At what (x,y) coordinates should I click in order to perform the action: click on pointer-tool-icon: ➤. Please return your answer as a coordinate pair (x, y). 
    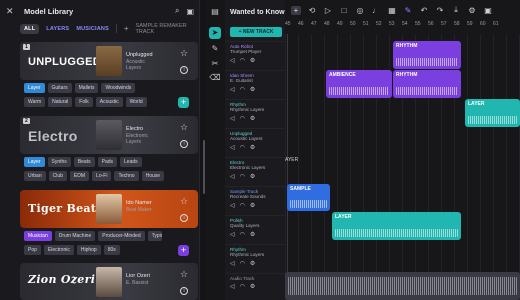
    Looking at the image, I should click on (215, 33).